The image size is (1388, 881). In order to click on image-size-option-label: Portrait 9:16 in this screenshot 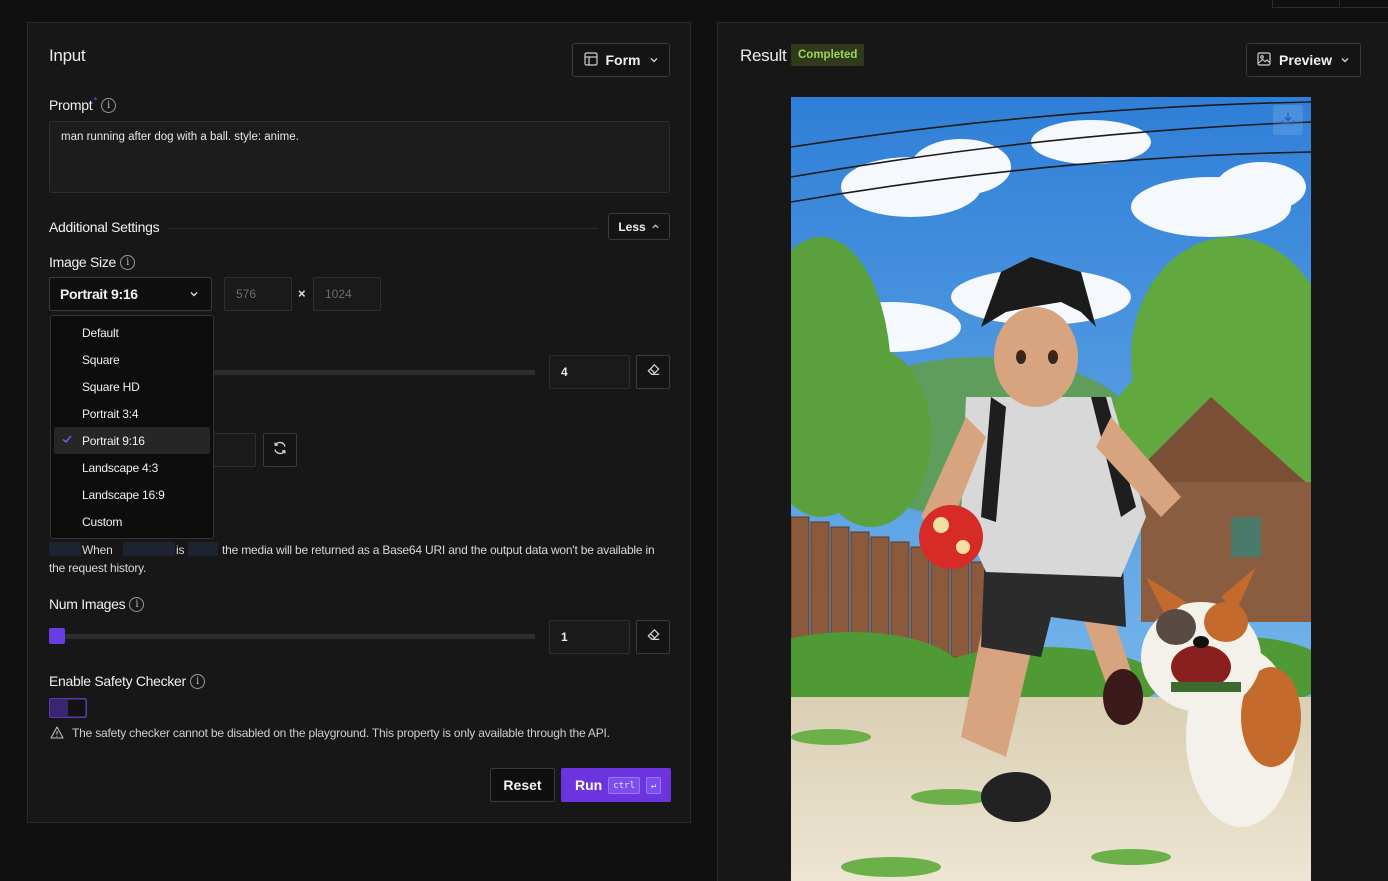, I will do `click(113, 440)`.